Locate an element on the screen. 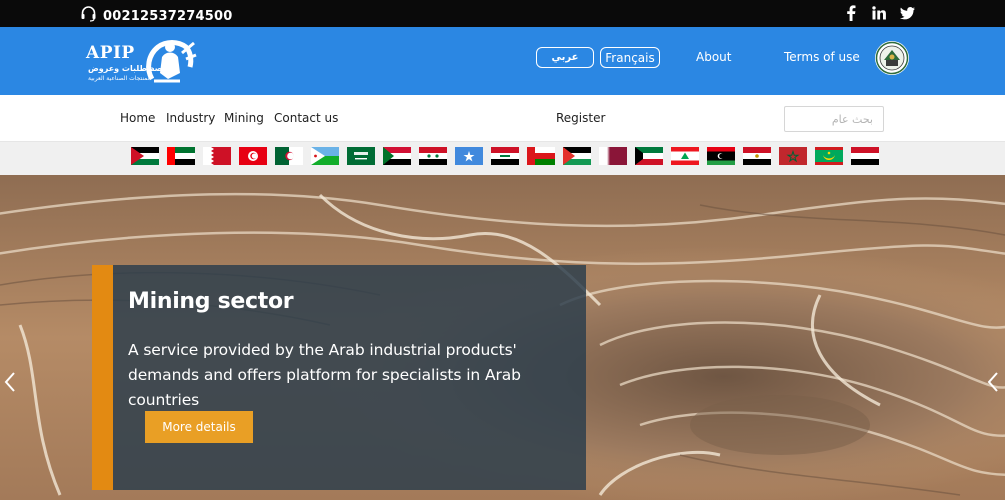 The height and width of the screenshot is (500, 1005). flag-tunisia is located at coordinates (253, 156).